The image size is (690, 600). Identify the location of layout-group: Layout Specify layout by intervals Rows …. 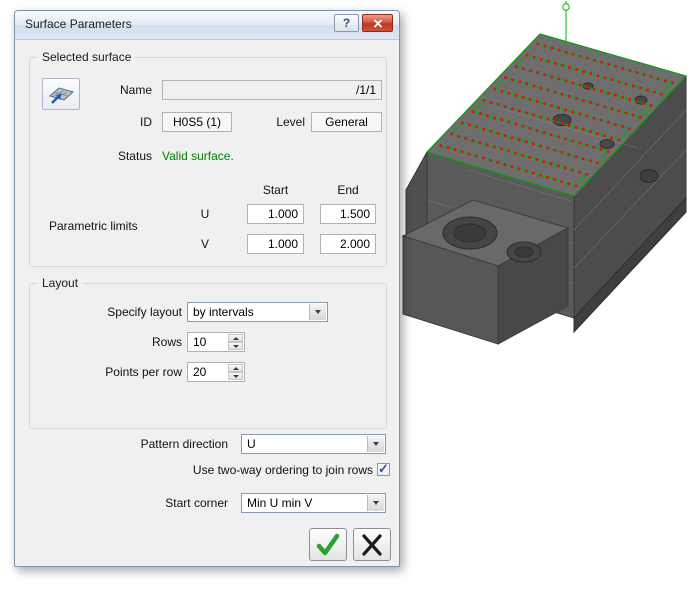
(208, 352).